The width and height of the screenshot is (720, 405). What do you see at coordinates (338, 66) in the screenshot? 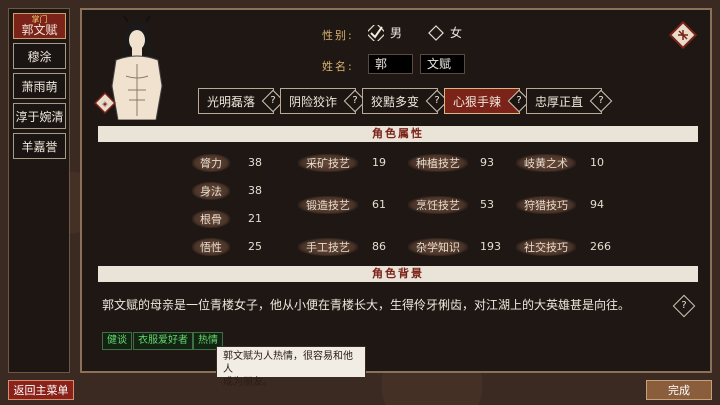
I see `name-label: 姓名:` at bounding box center [338, 66].